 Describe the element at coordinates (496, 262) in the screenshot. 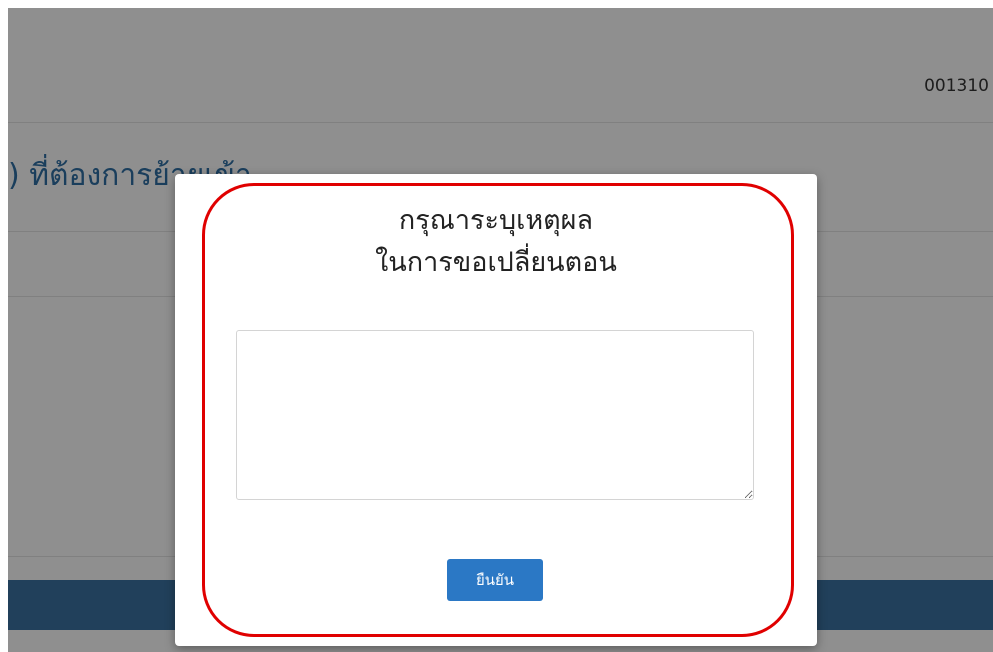

I see `modal-title-line-2: ในการขอเปลี่ยนตอน` at that location.